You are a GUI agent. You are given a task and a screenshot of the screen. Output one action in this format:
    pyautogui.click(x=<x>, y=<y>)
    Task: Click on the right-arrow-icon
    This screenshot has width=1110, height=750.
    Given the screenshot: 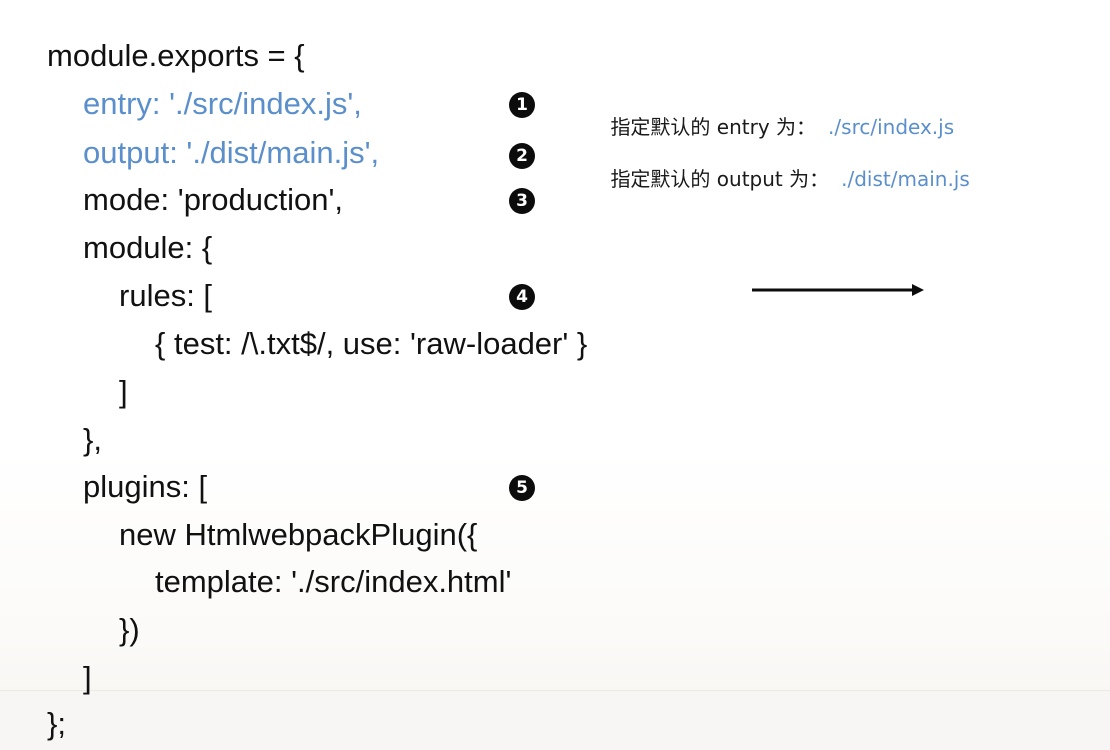 What is the action you would take?
    pyautogui.click(x=838, y=290)
    